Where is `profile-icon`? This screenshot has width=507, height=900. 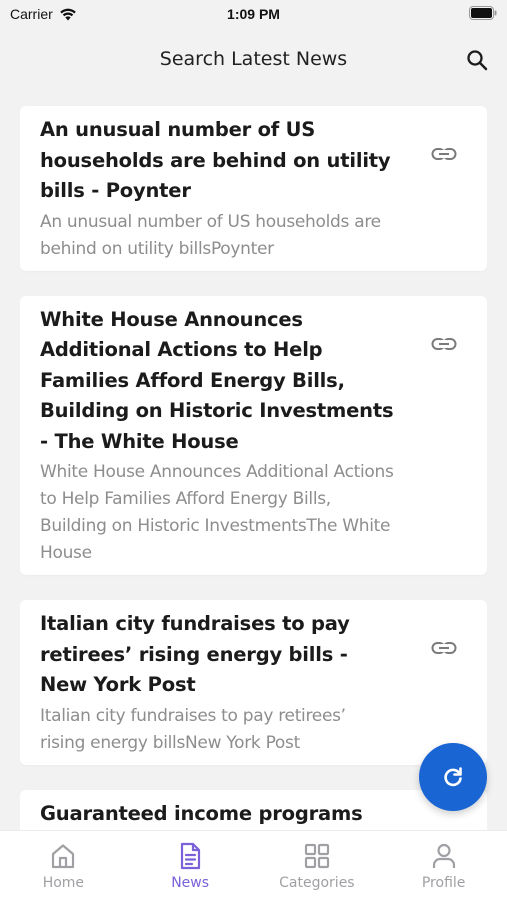
profile-icon is located at coordinates (443, 855).